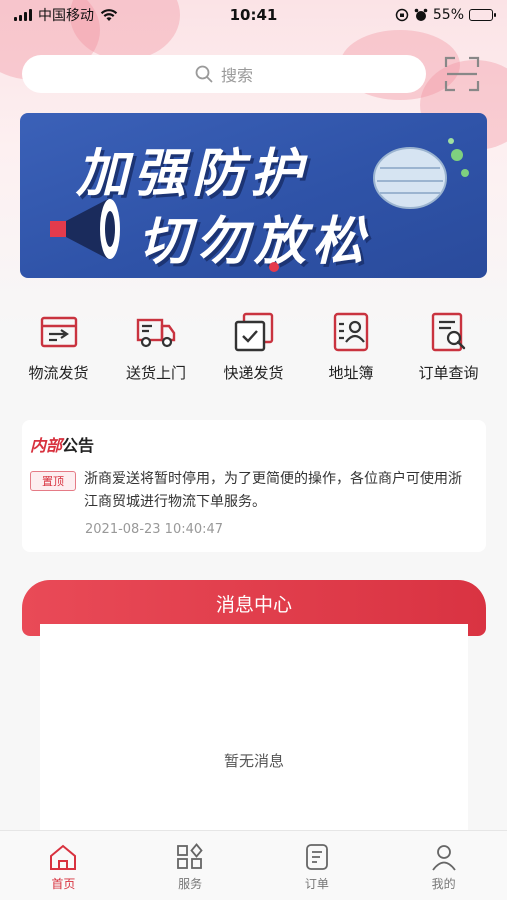  Describe the element at coordinates (316, 857) in the screenshot. I see `order-icon` at that location.